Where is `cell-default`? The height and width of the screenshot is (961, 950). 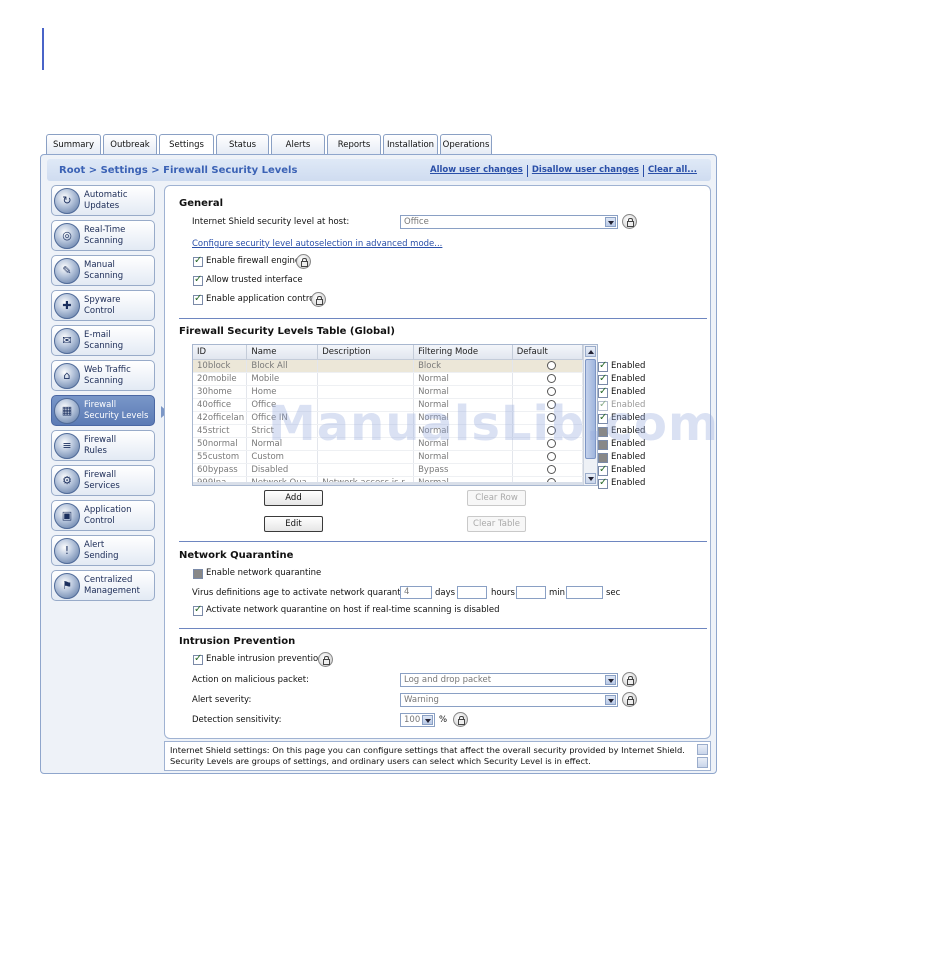
cell-default is located at coordinates (548, 366).